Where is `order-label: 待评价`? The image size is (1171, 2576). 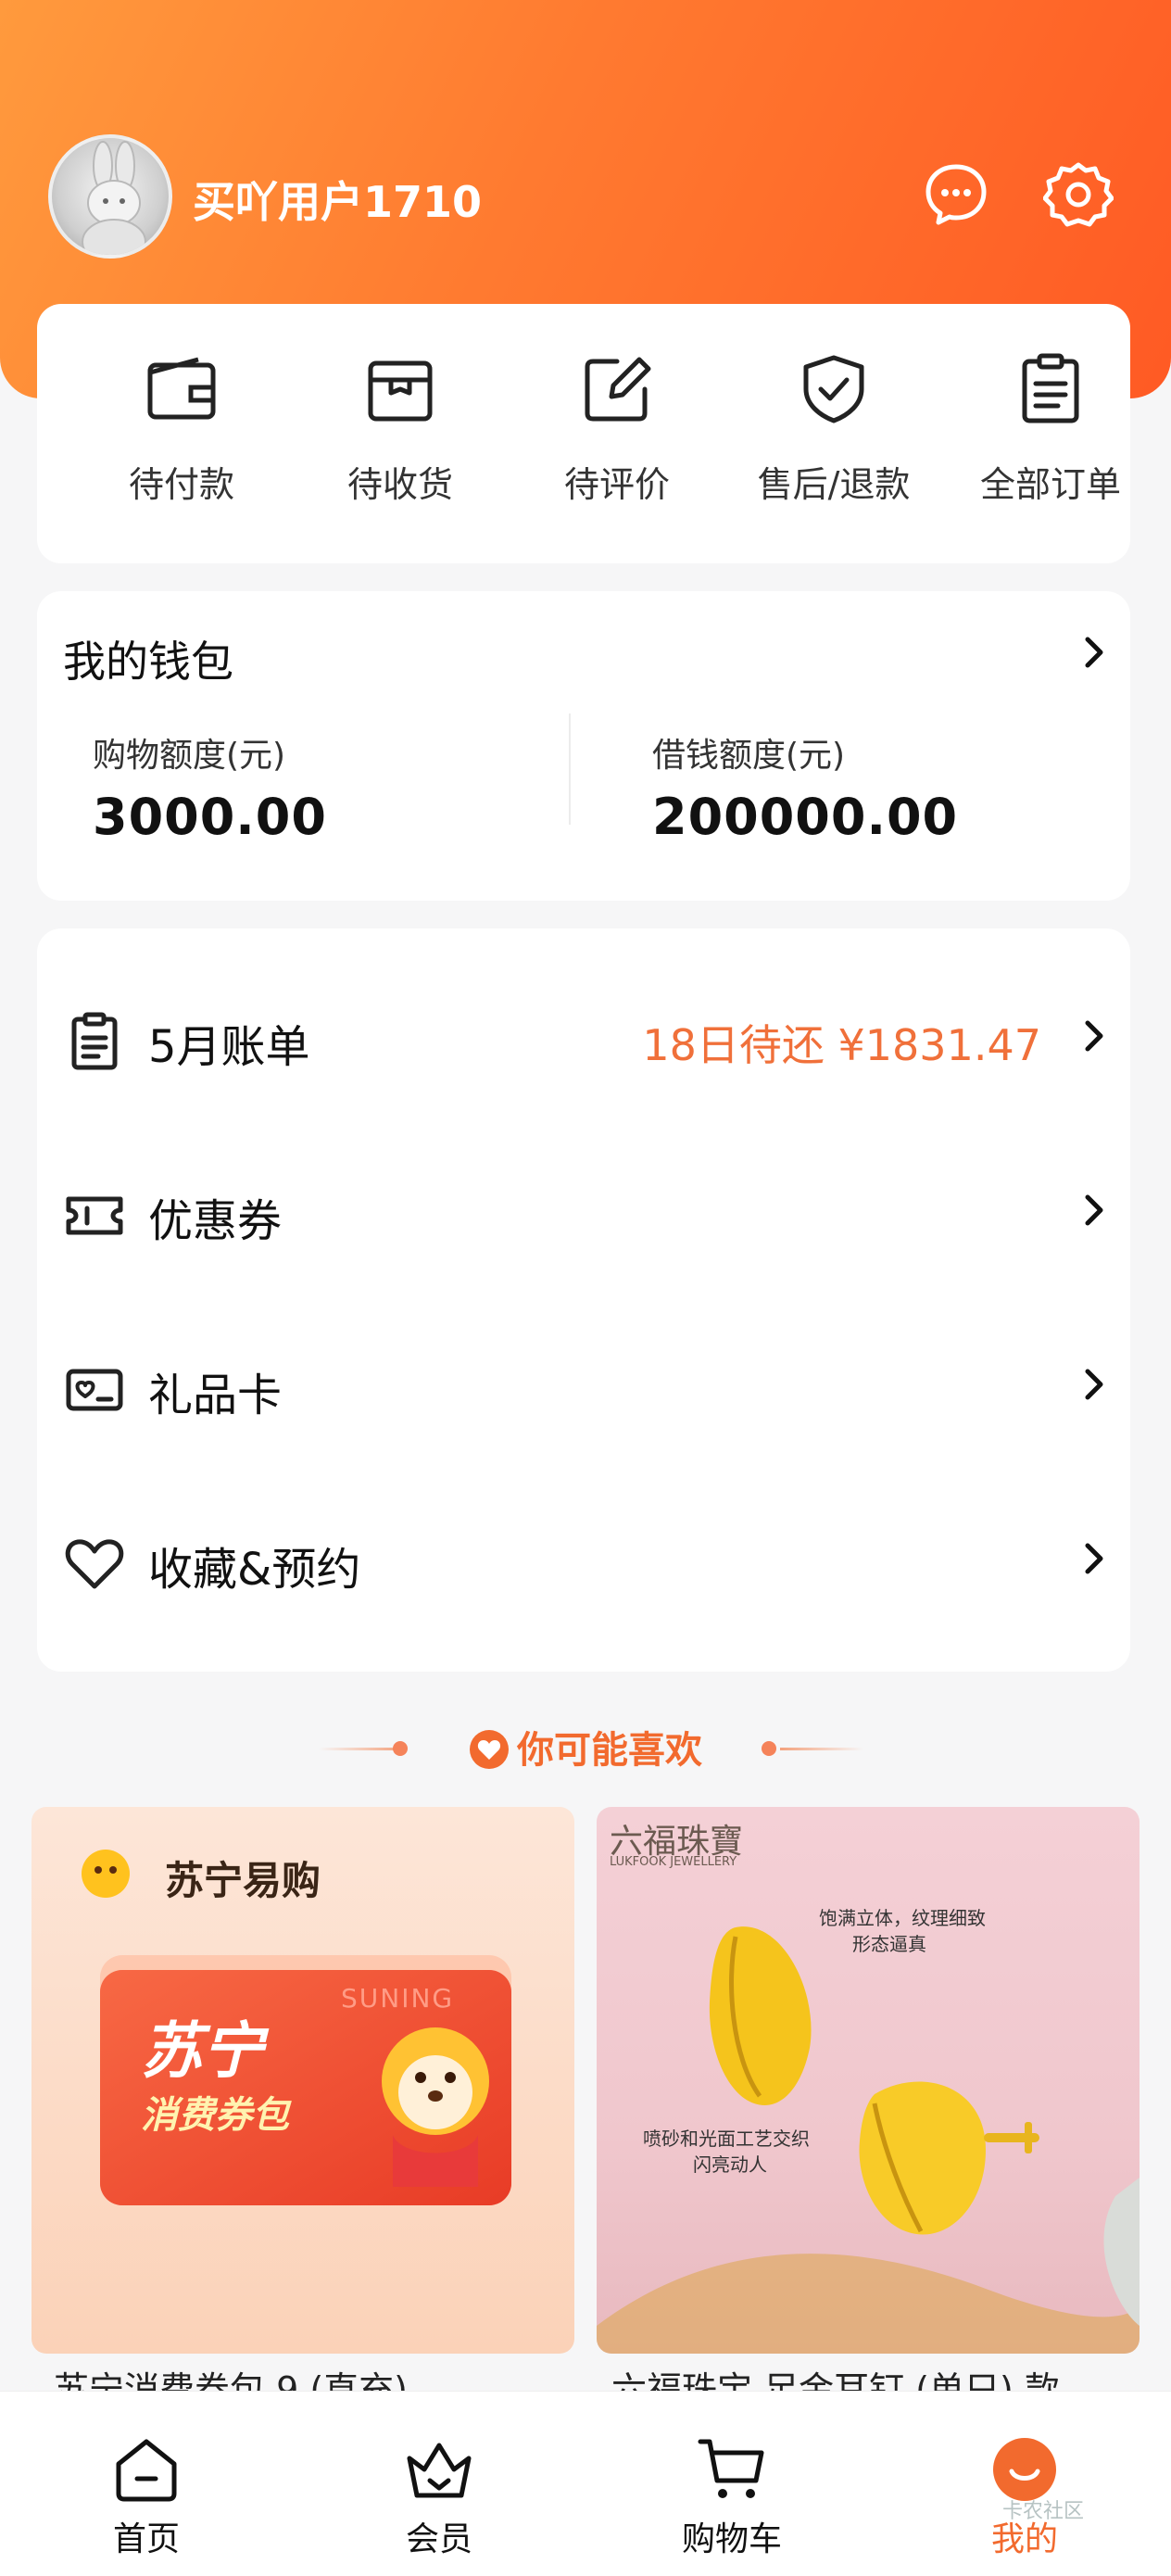 order-label: 待评价 is located at coordinates (616, 485).